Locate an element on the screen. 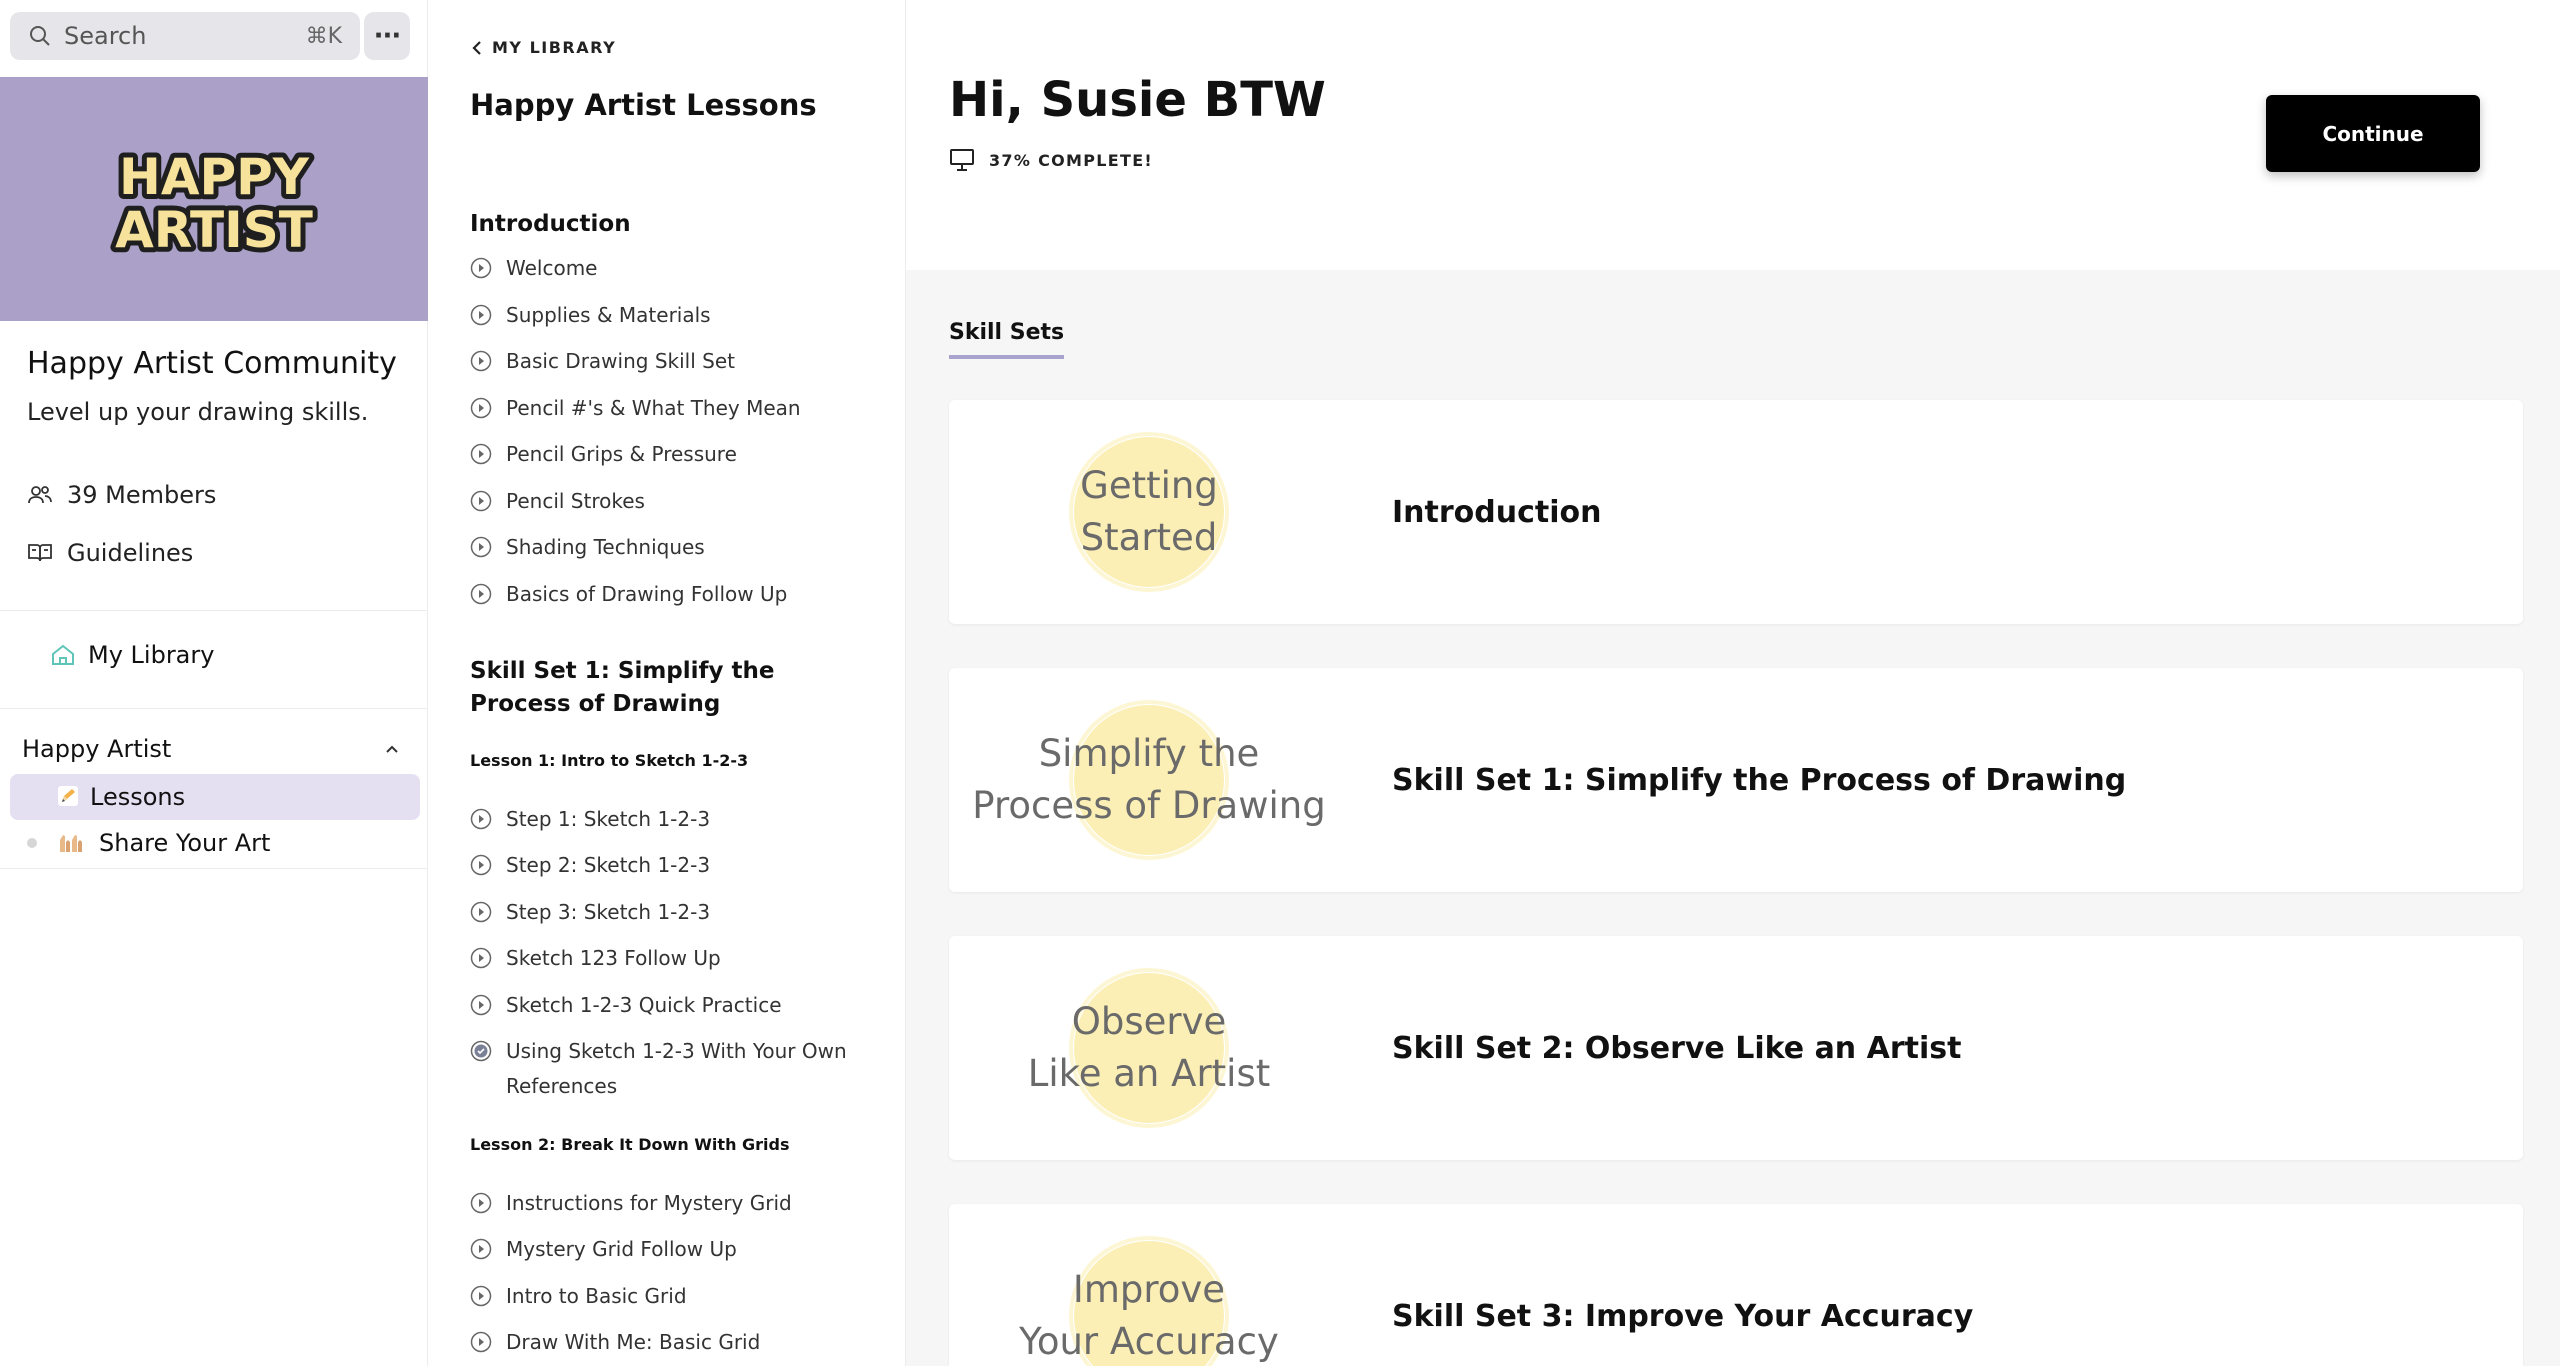 The height and width of the screenshot is (1366, 2560). guidelines-link: Guidelines is located at coordinates (110, 553).